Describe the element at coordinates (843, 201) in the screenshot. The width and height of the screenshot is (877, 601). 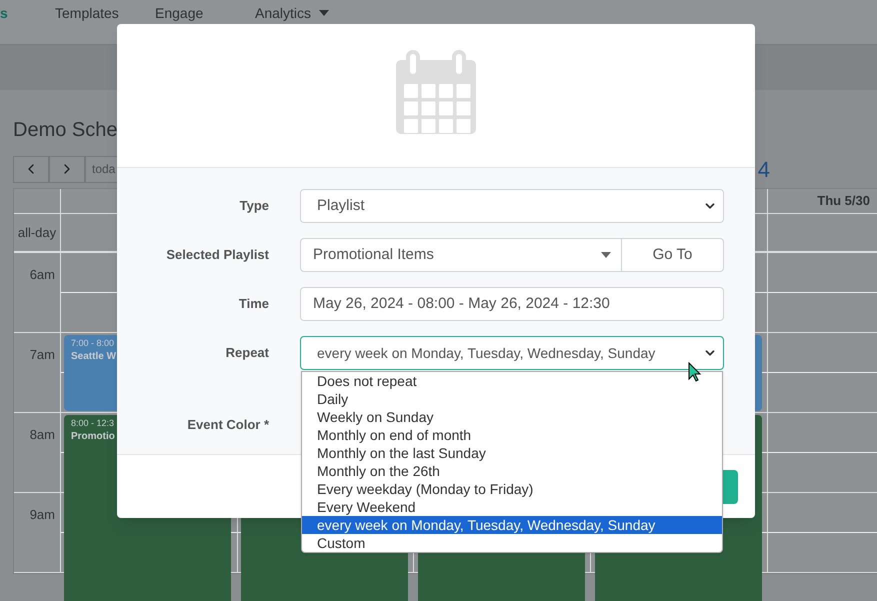
I see `day-header: Thu 5/30` at that location.